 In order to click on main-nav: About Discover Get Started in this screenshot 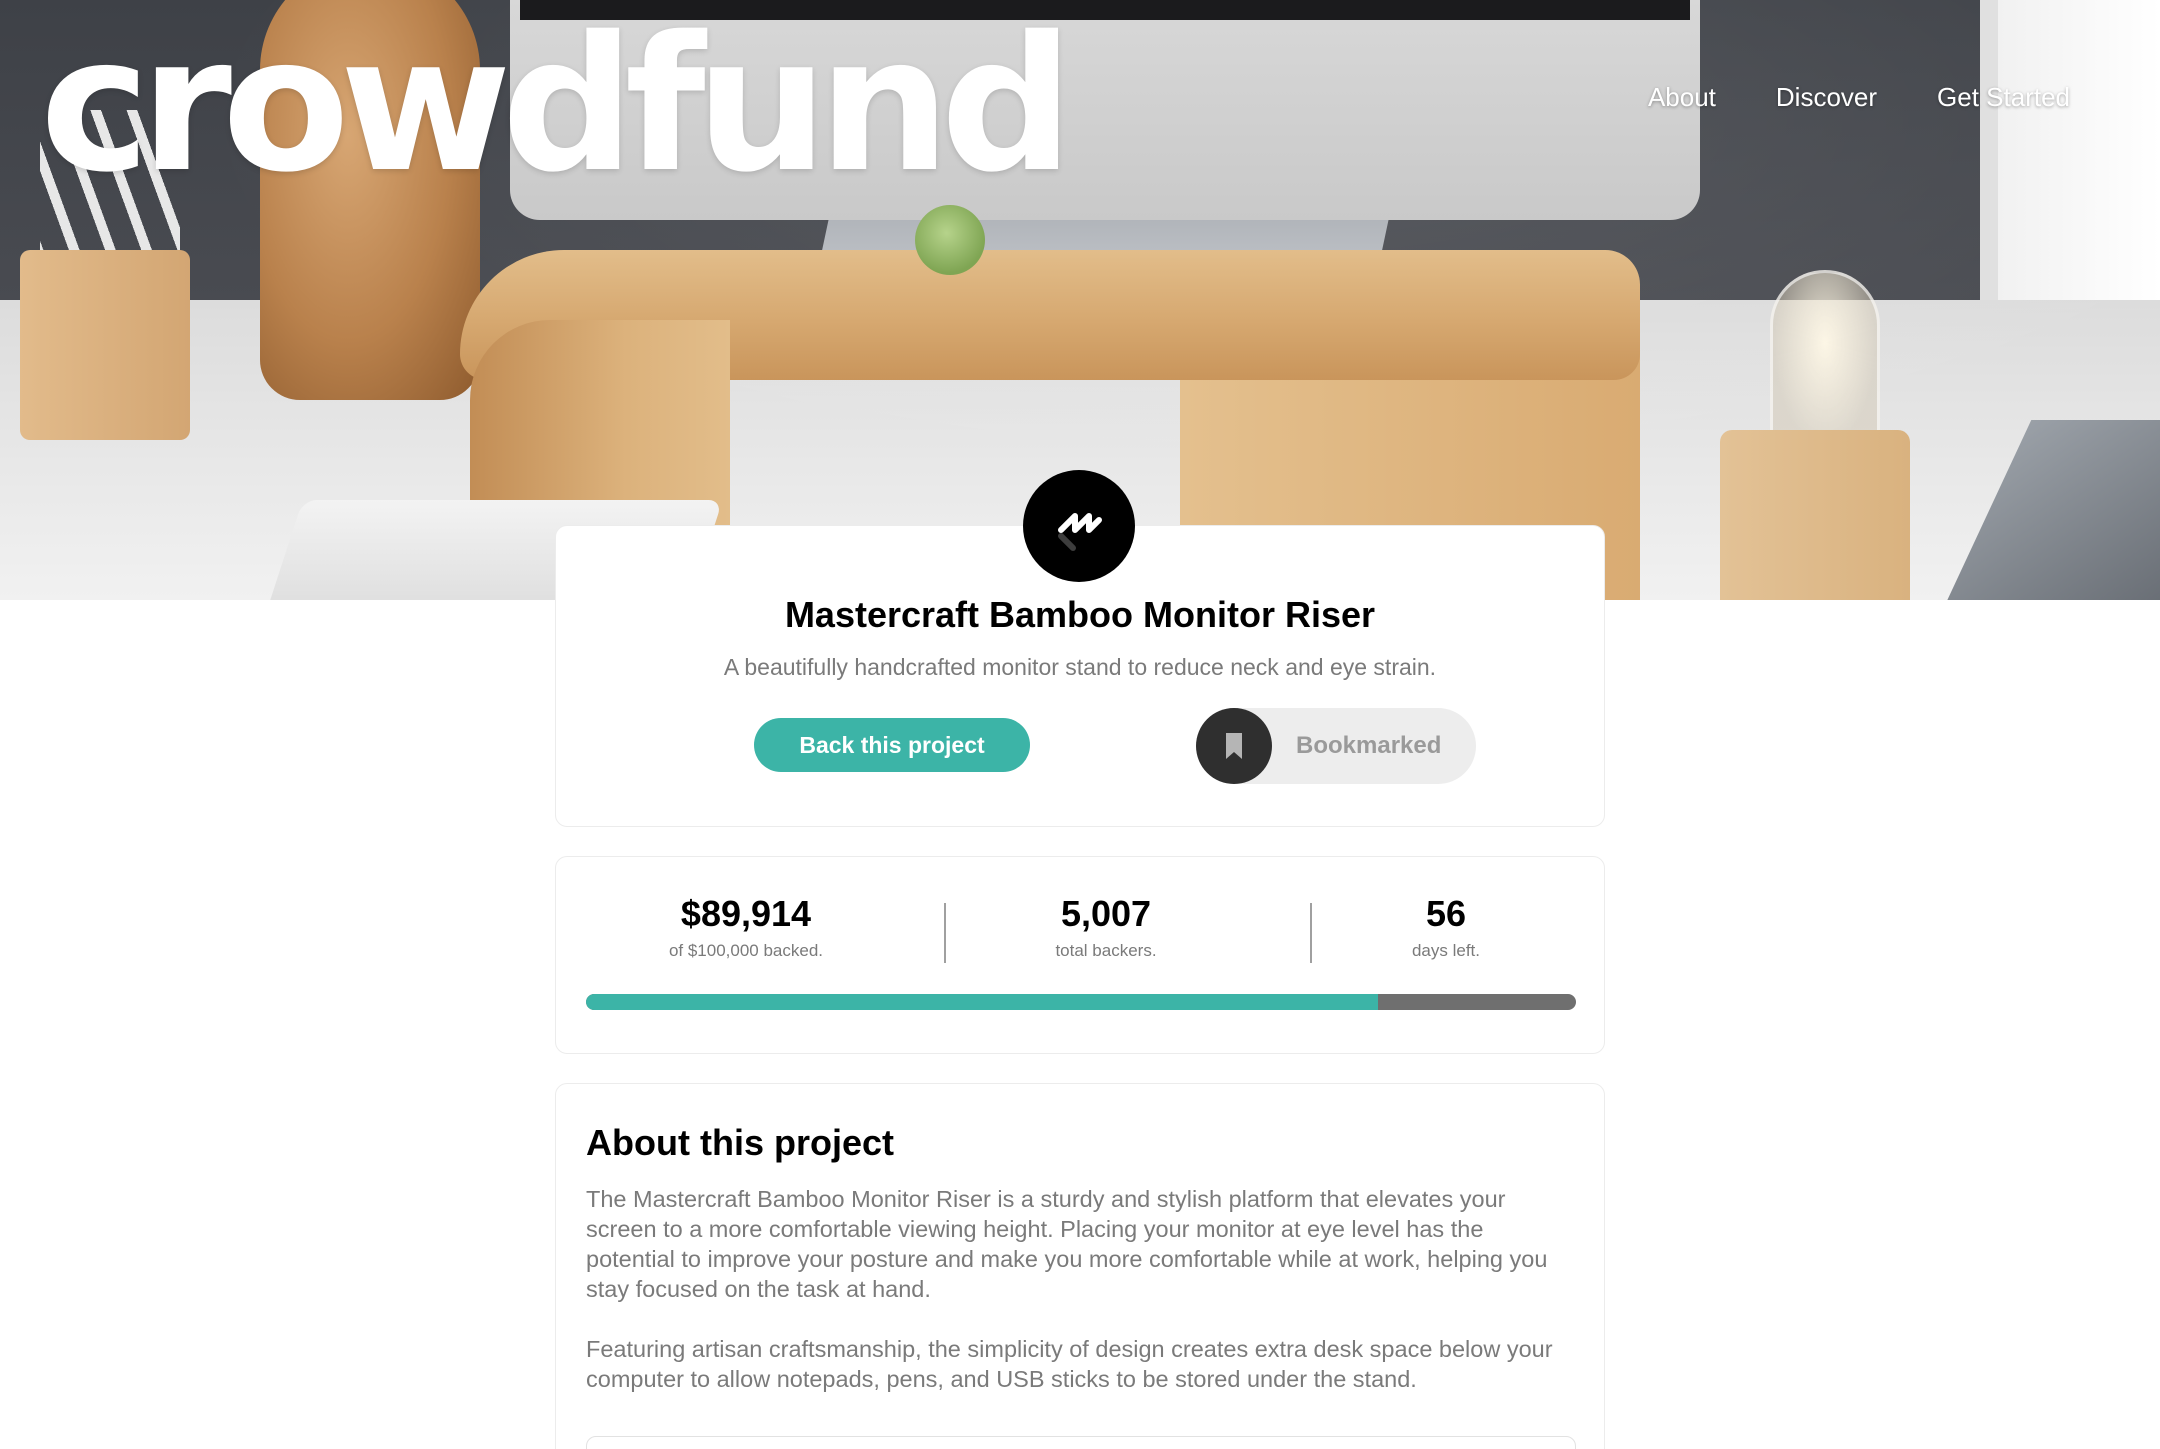, I will do `click(1859, 97)`.